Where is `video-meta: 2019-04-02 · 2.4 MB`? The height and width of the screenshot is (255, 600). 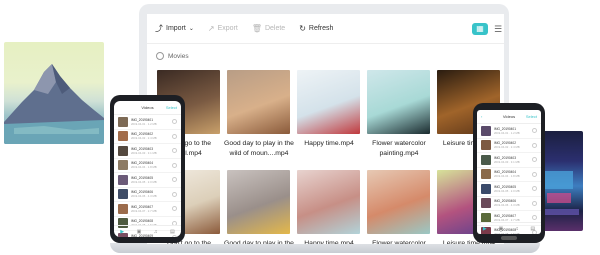
video-meta: 2019-04-02 · 2.4 MB is located at coordinates (507, 147).